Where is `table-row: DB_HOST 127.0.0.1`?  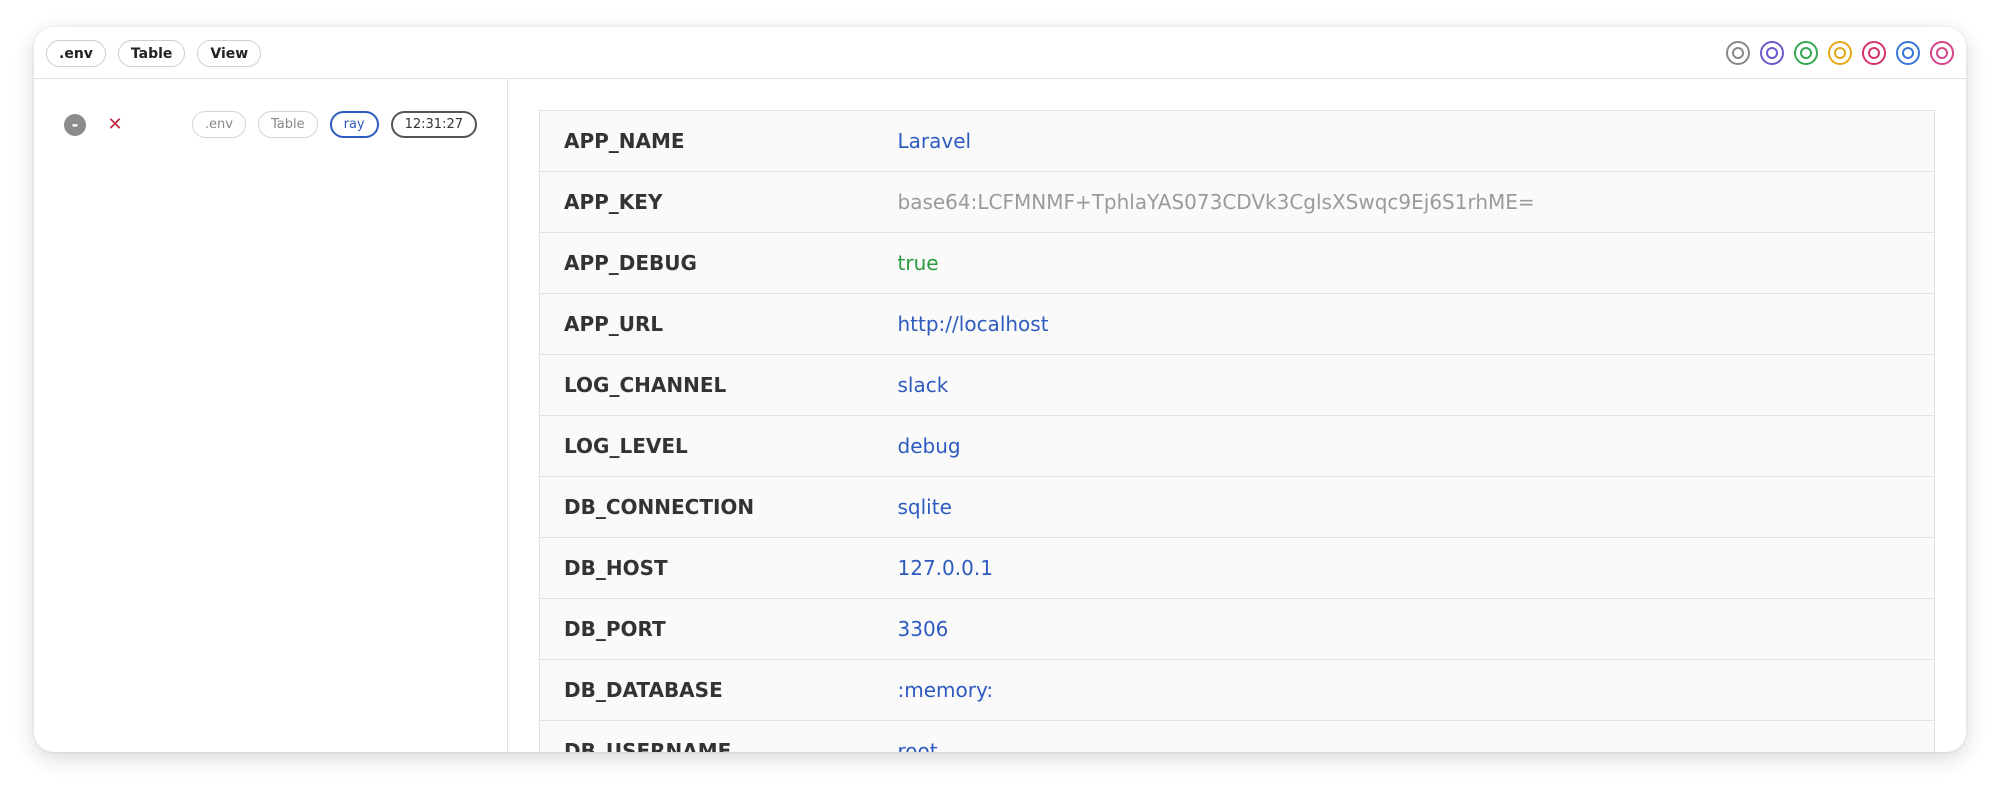
table-row: DB_HOST 127.0.0.1 is located at coordinates (1237, 568).